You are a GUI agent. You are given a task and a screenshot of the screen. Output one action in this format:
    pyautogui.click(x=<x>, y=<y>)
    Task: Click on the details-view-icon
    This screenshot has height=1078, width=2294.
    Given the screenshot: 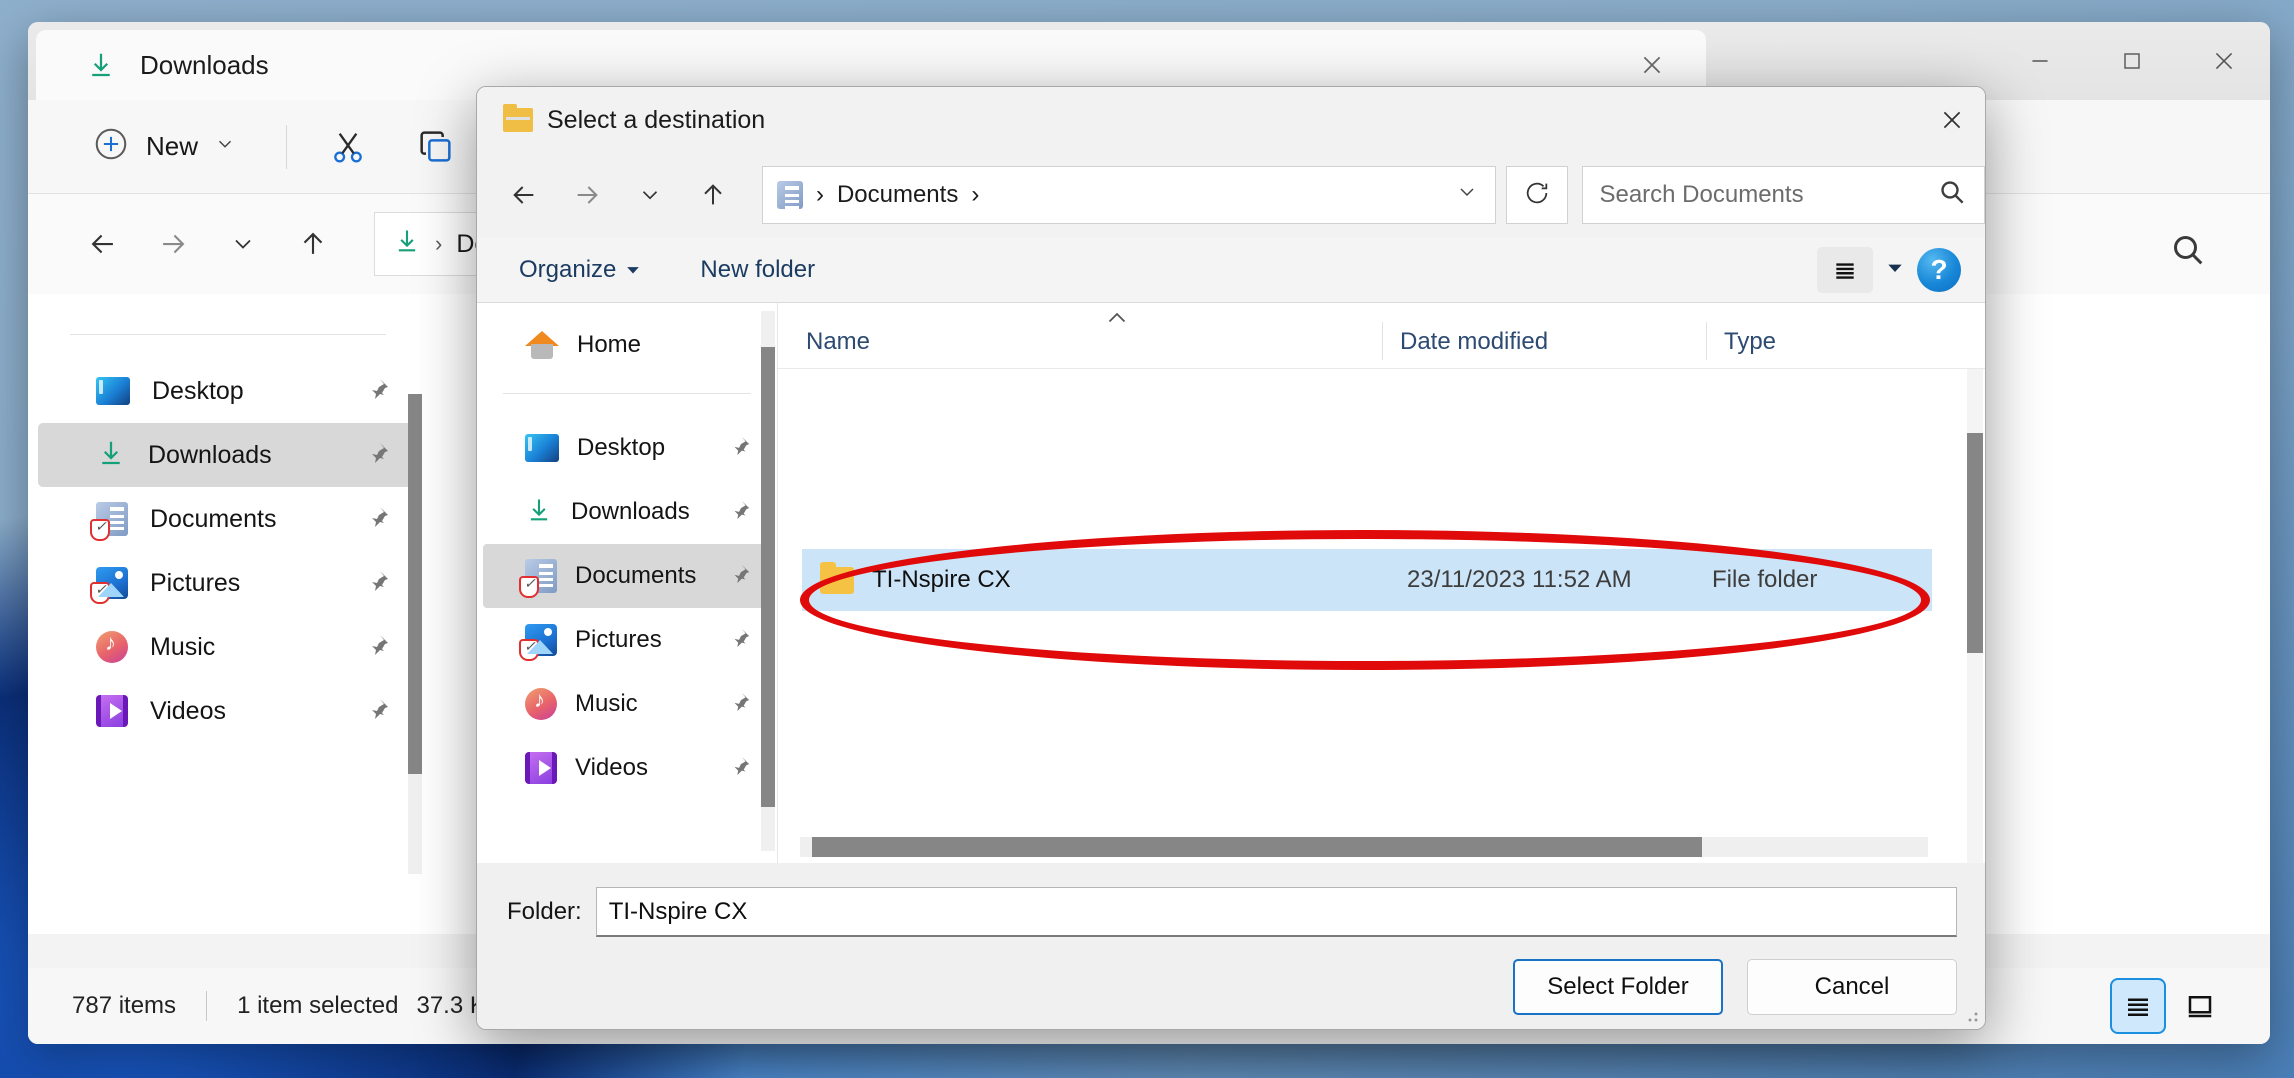 What is the action you would take?
    pyautogui.click(x=2138, y=1006)
    